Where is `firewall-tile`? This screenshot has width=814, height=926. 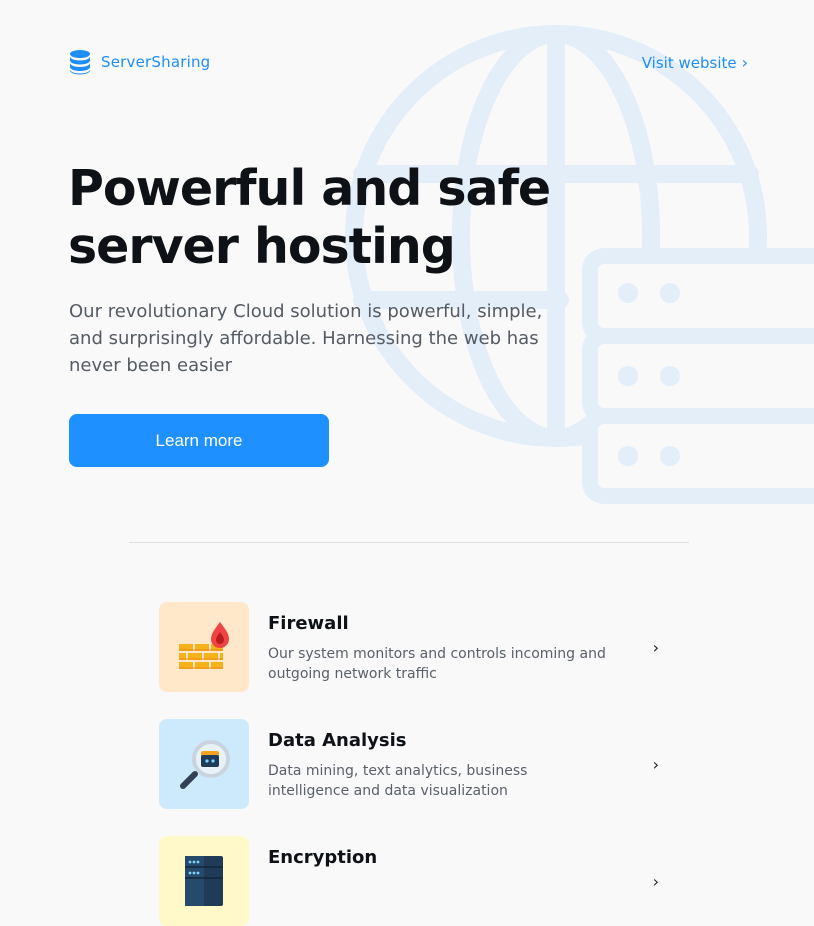
firewall-tile is located at coordinates (204, 647).